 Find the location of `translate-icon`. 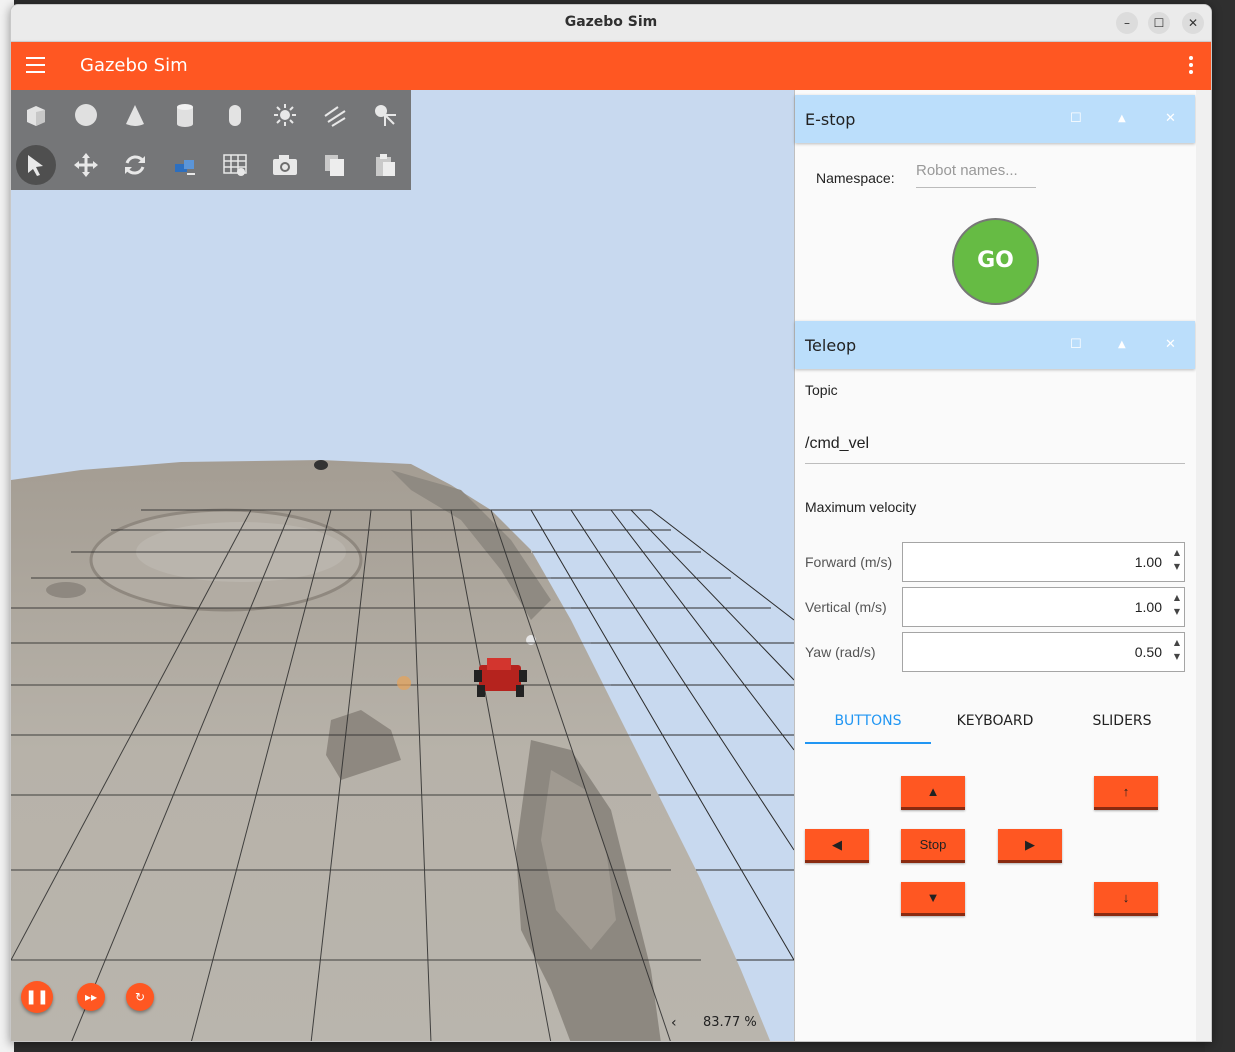

translate-icon is located at coordinates (86, 165).